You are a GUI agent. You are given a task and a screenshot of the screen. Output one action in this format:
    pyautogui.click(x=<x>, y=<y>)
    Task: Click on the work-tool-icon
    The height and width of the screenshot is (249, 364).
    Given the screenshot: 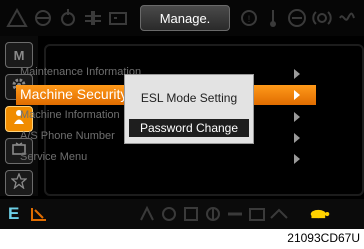 What is the action you would take?
    pyautogui.click(x=147, y=214)
    